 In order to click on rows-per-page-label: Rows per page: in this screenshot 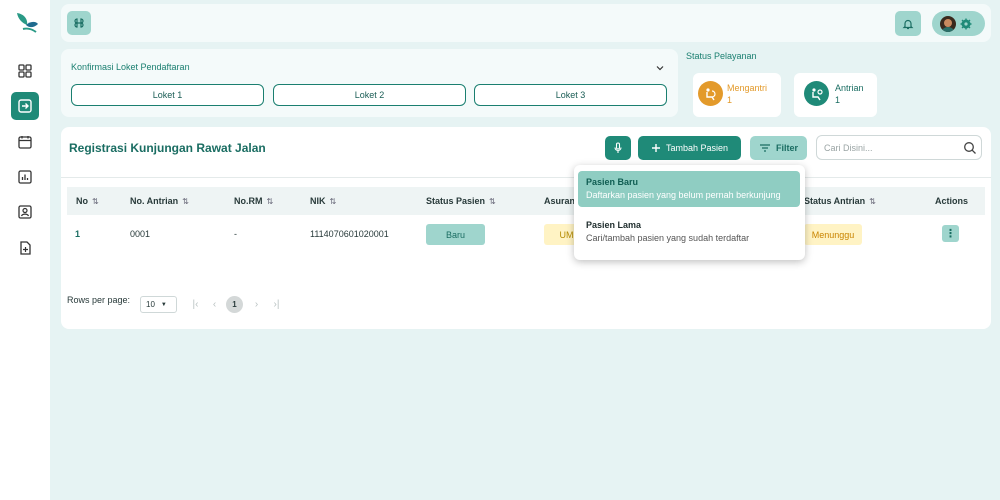, I will do `click(99, 300)`.